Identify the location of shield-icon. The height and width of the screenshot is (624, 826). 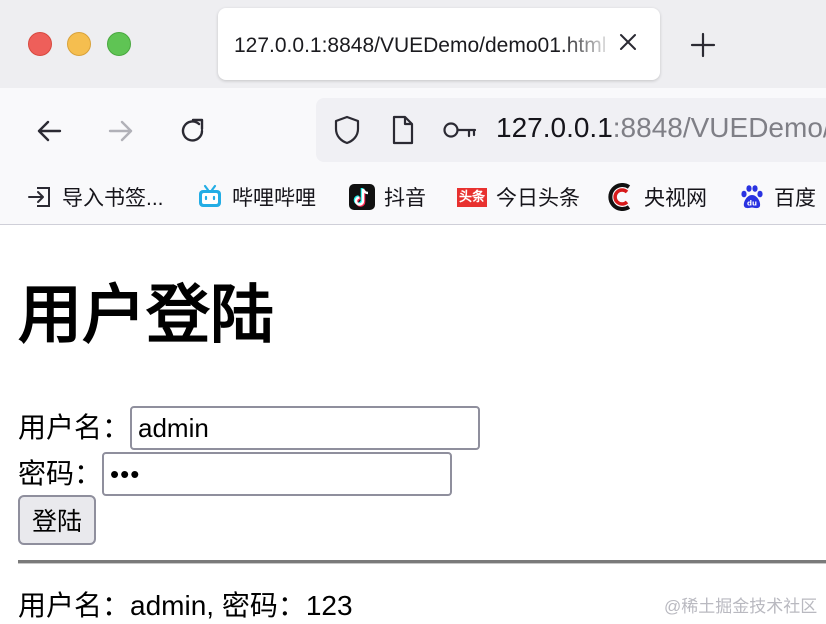
(347, 130).